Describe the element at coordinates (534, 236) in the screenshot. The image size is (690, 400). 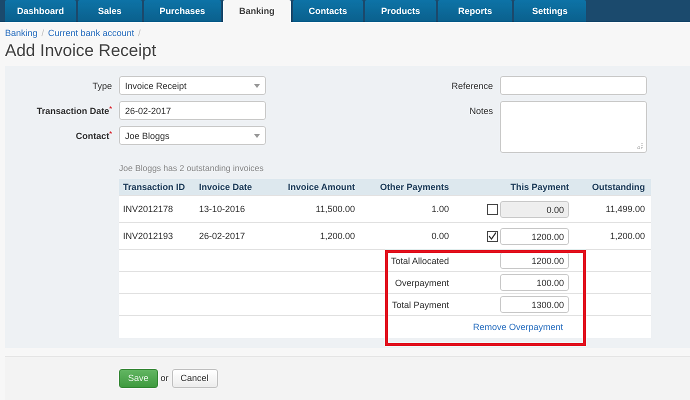
I see `payment-field: 1200.00` at that location.